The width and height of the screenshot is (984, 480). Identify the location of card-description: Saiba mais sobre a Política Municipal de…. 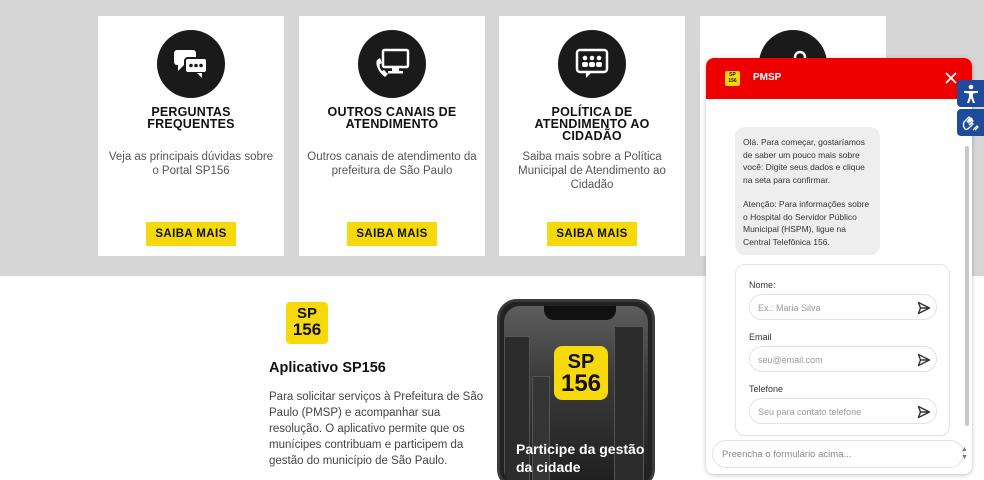
(592, 171).